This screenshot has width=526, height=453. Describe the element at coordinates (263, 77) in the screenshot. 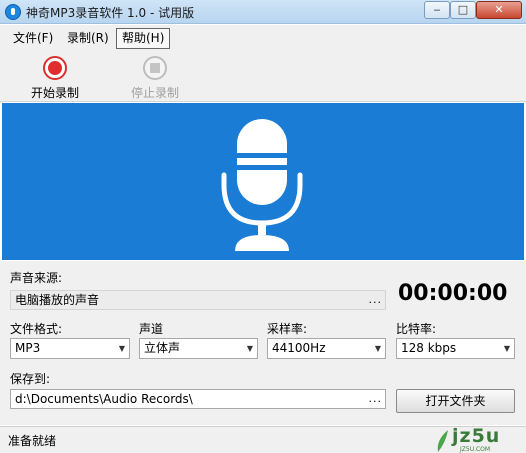

I see `toolbar: 开始录制 停止录制` at that location.